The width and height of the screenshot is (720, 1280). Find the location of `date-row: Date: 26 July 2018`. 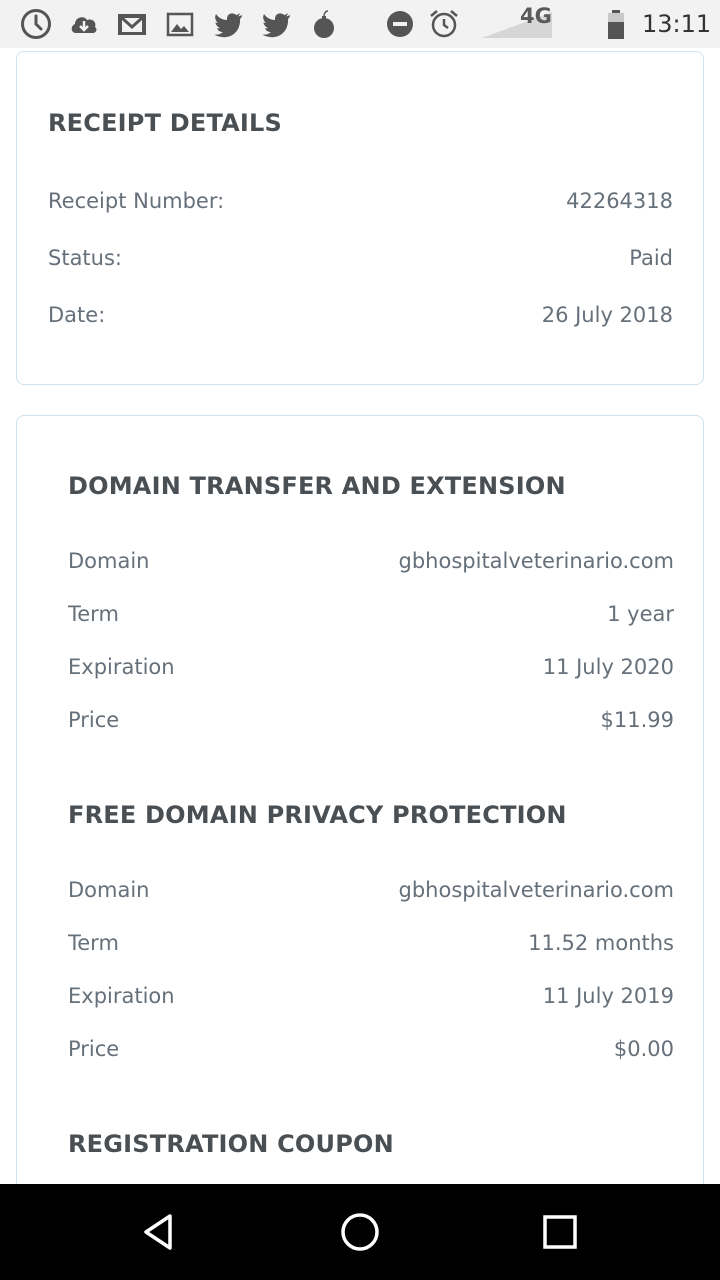

date-row: Date: 26 July 2018 is located at coordinates (360, 315).